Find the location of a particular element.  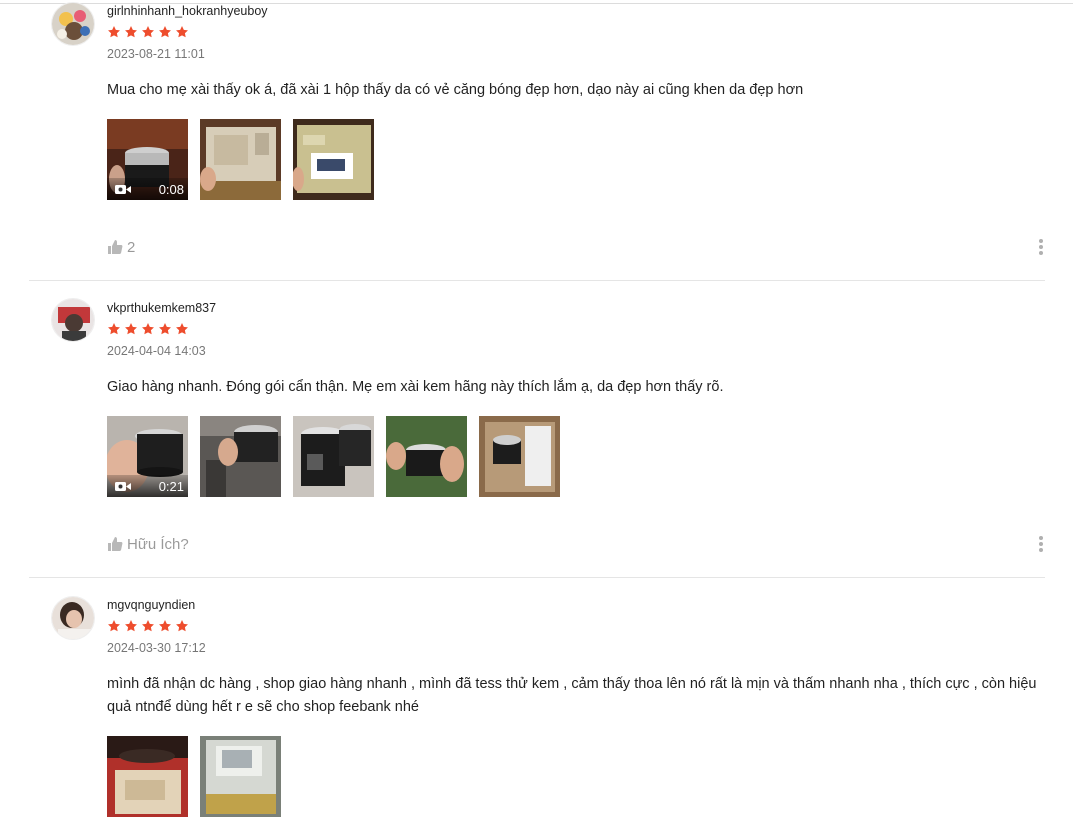

reviewer-username: vkprthukemkem837 is located at coordinates (576, 308).